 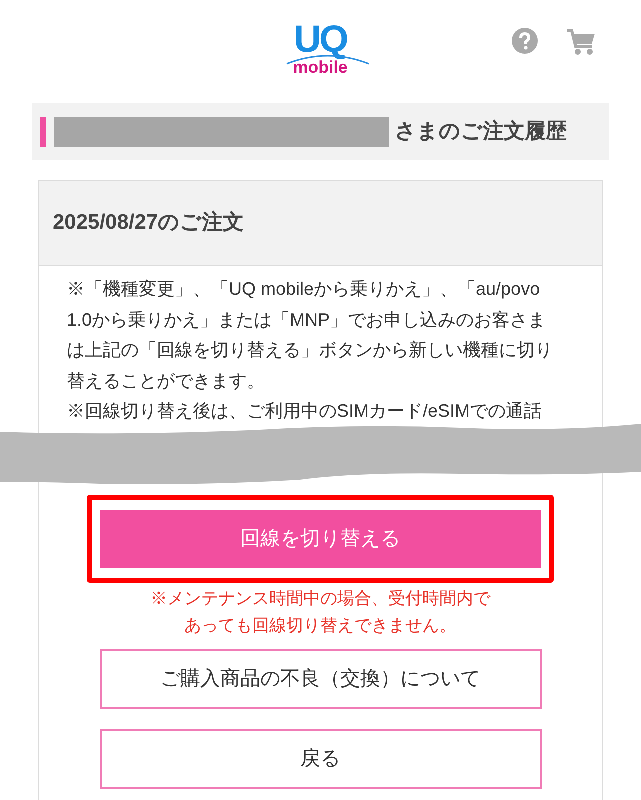 I want to click on note-line: 替えることができます。, so click(x=166, y=381).